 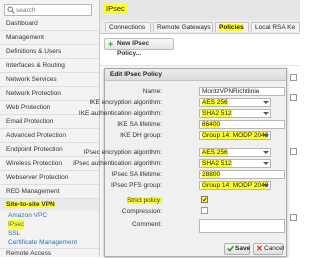 I want to click on ipsec-authentication-select: SHA2 512, so click(x=235, y=163).